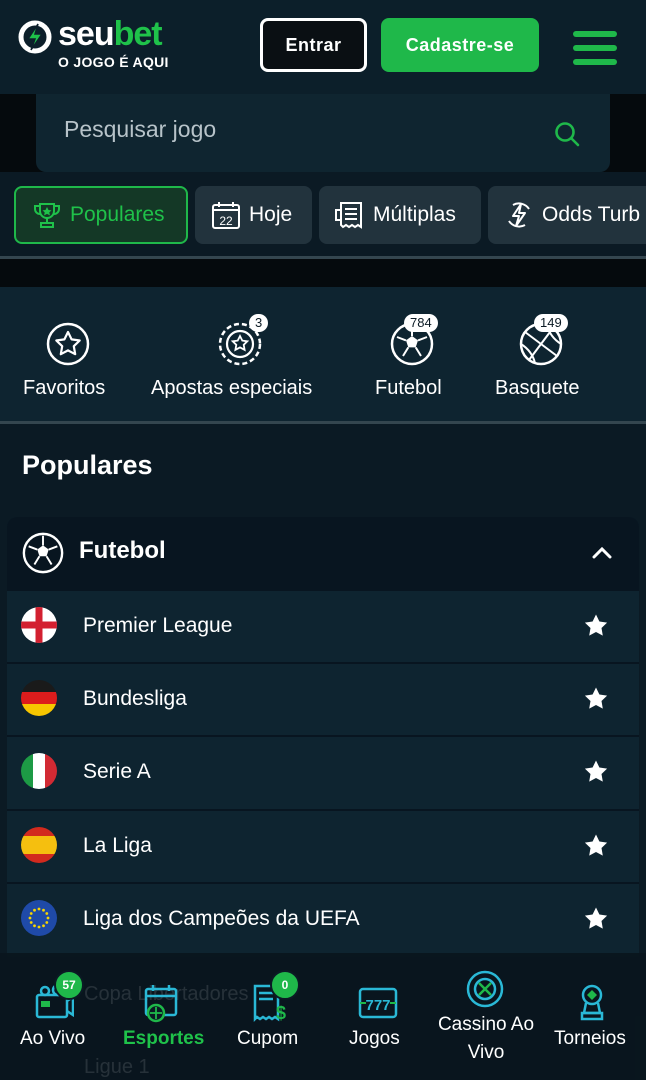 The image size is (646, 1080). I want to click on nav-torneios: Torneios, so click(593, 1016).